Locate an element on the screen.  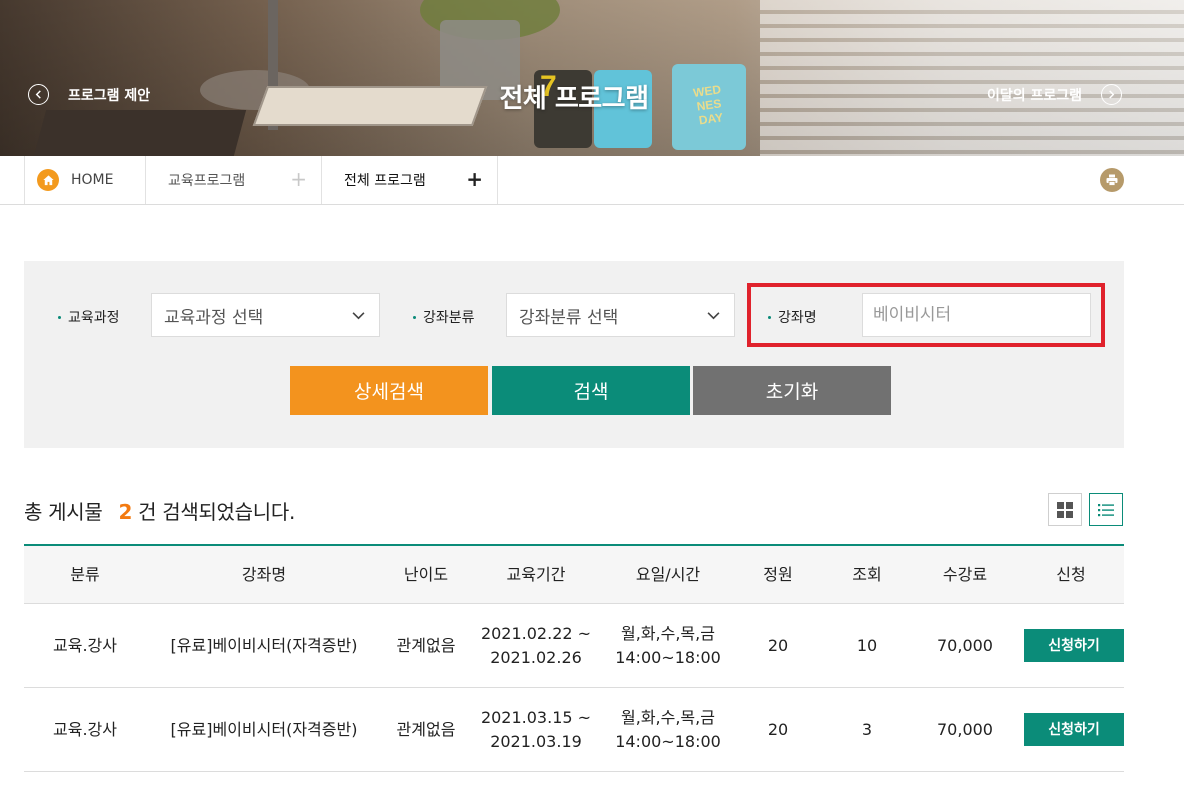
category-select-value: 강좌분류 선택 is located at coordinates (569, 317).